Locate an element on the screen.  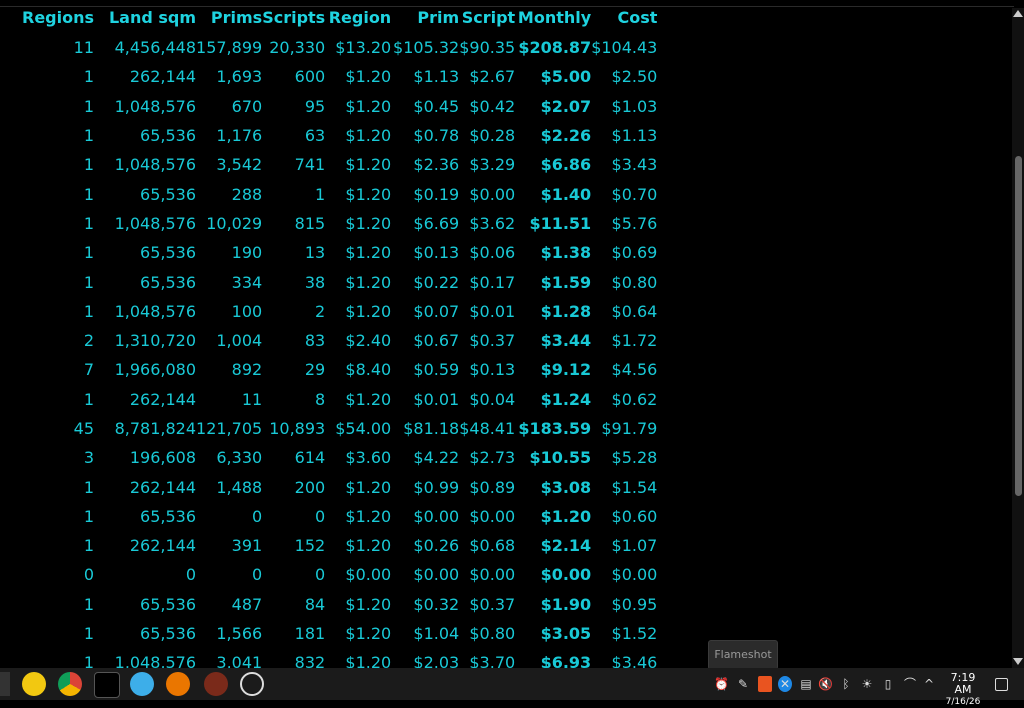
chrome-icon is located at coordinates (70, 684).